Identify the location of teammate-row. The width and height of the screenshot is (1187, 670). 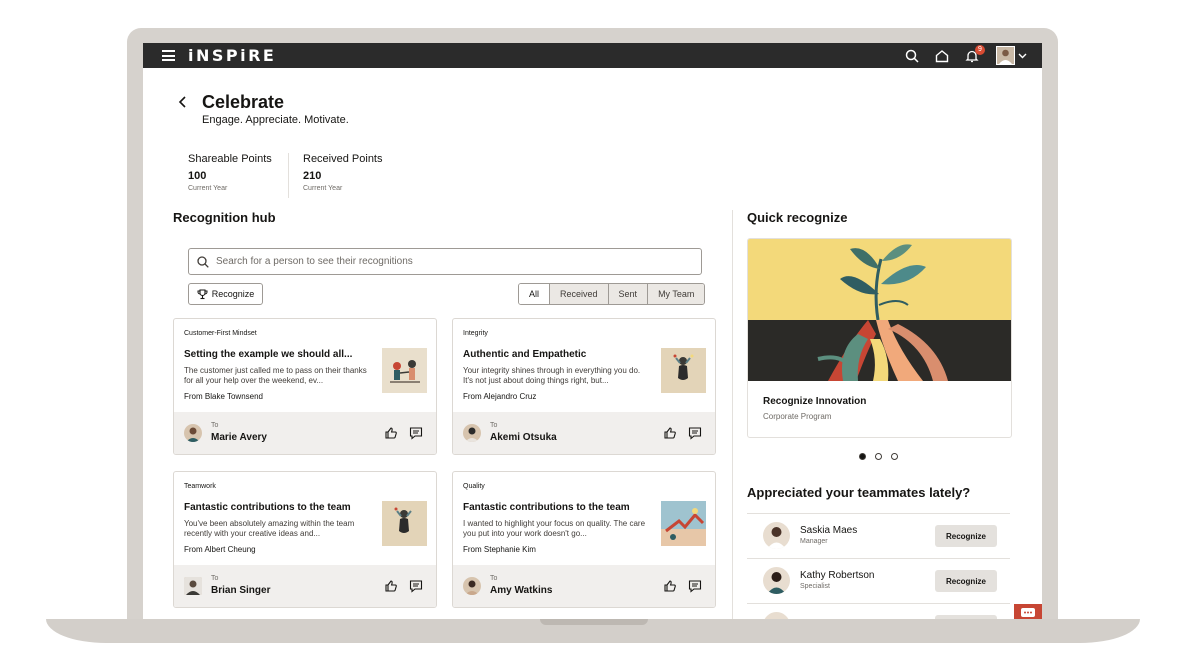
(878, 611).